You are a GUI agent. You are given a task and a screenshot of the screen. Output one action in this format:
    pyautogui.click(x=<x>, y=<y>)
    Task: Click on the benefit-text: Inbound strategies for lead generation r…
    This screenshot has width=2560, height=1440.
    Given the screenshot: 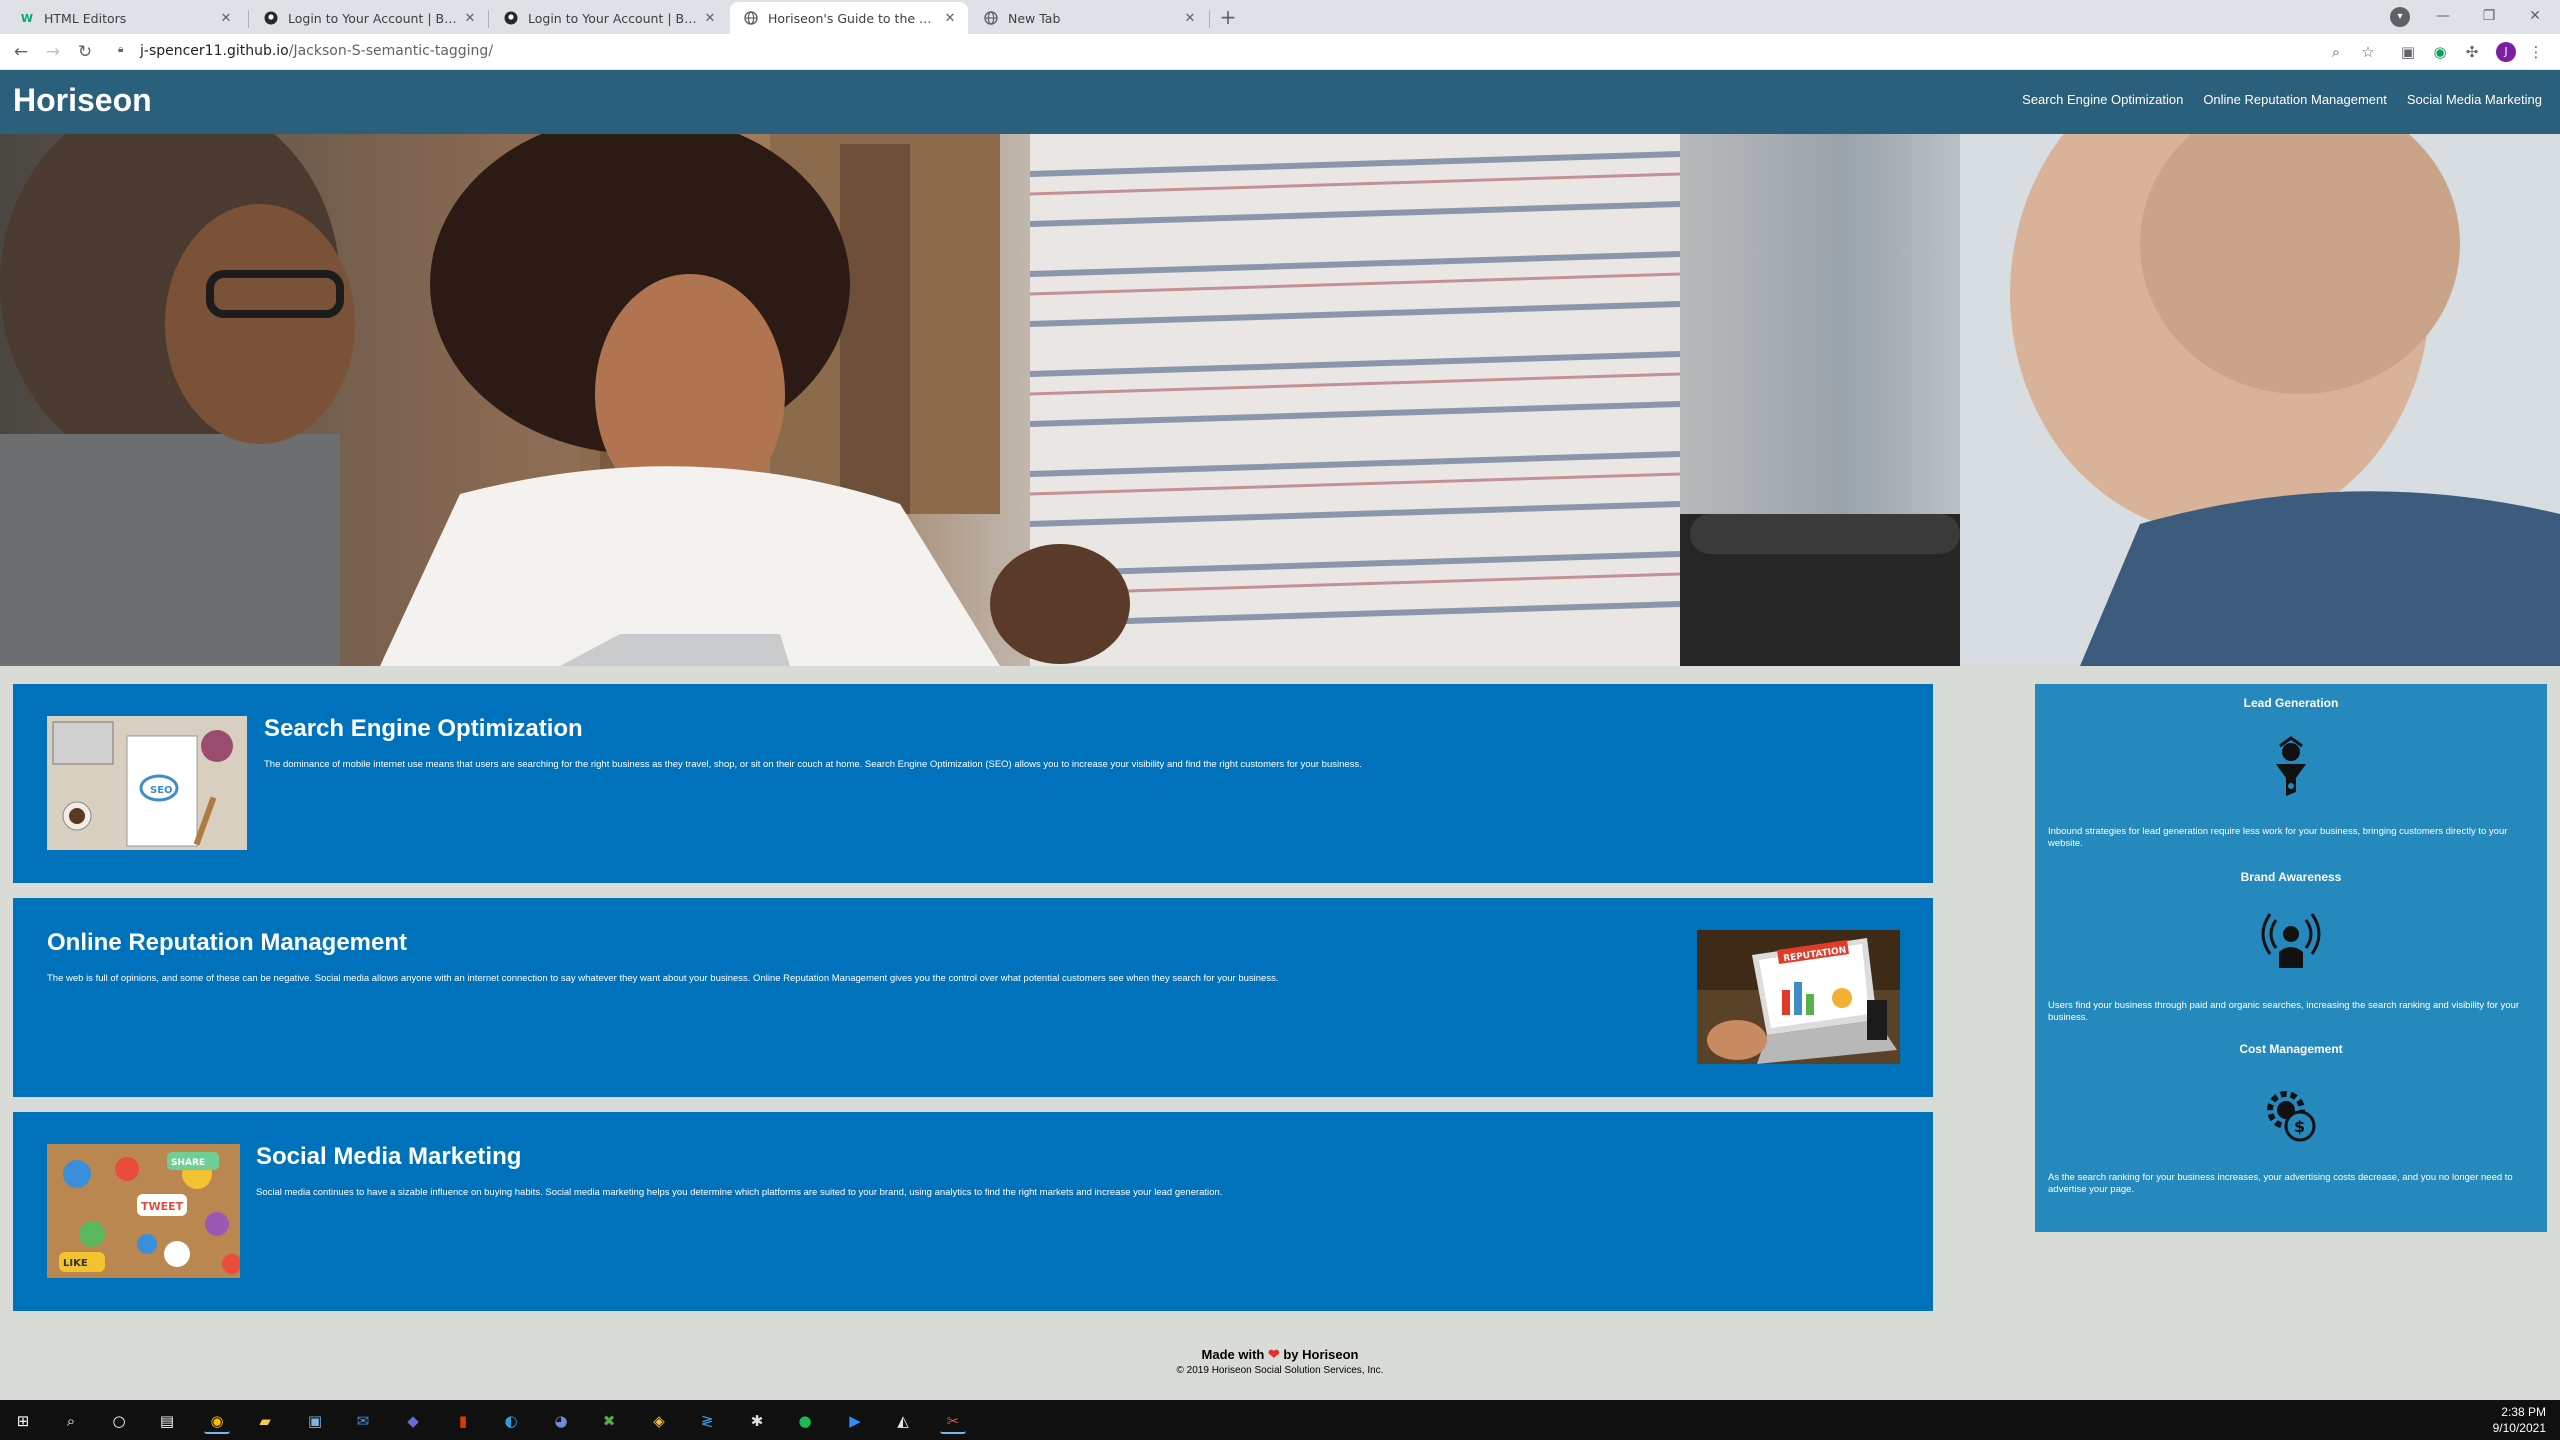 What is the action you would take?
    pyautogui.click(x=2278, y=837)
    